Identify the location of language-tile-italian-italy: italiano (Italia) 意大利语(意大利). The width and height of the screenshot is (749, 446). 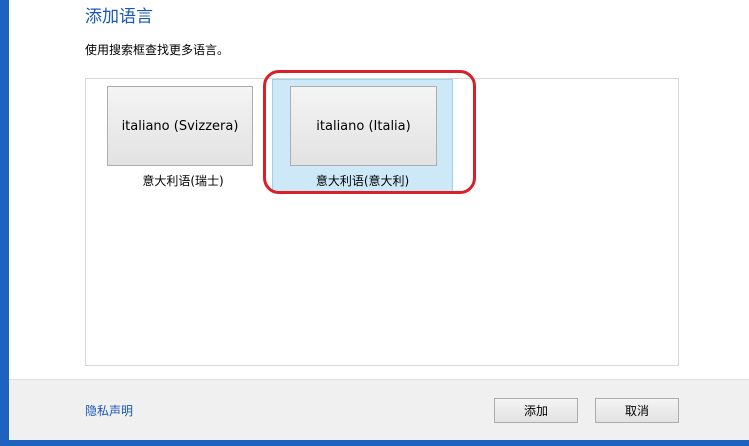
(362, 135).